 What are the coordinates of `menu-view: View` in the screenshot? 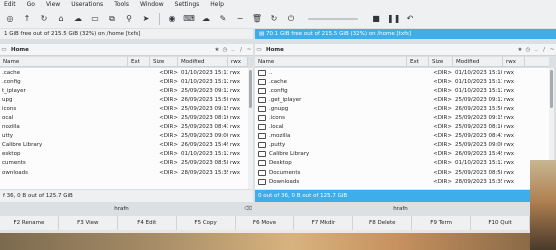 It's located at (53, 4).